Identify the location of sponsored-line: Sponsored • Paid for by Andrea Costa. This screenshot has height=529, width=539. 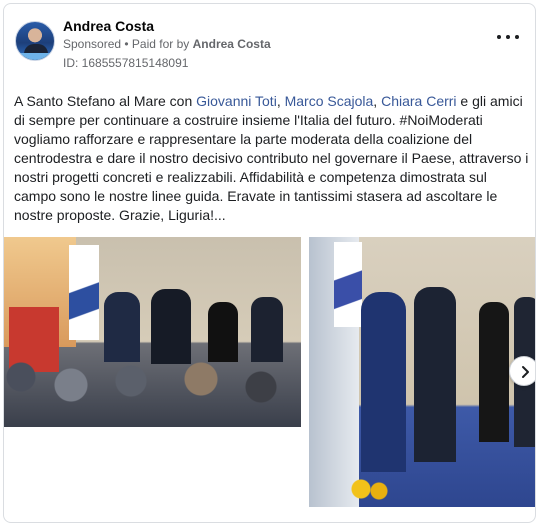
(167, 44).